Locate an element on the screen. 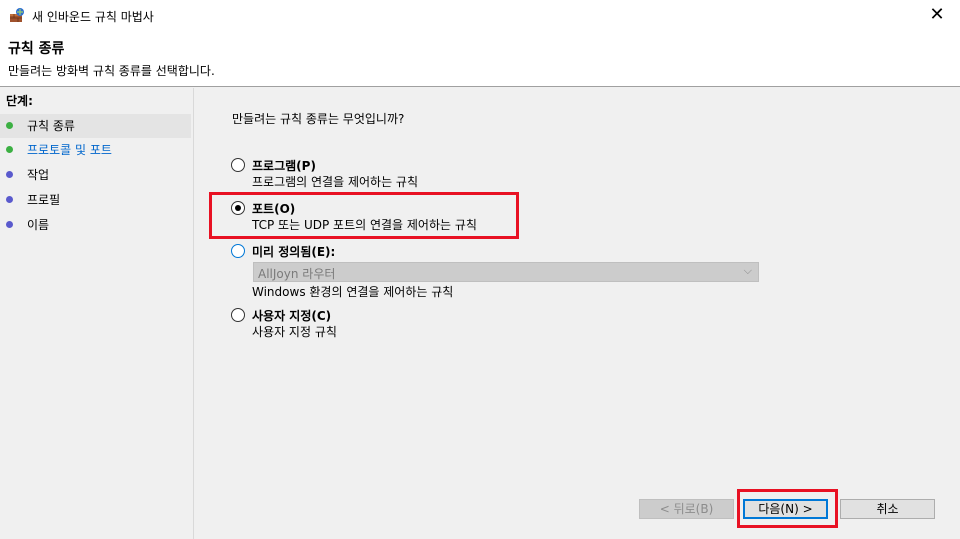  step-label: 프로토콜 및 포트 is located at coordinates (69, 150).